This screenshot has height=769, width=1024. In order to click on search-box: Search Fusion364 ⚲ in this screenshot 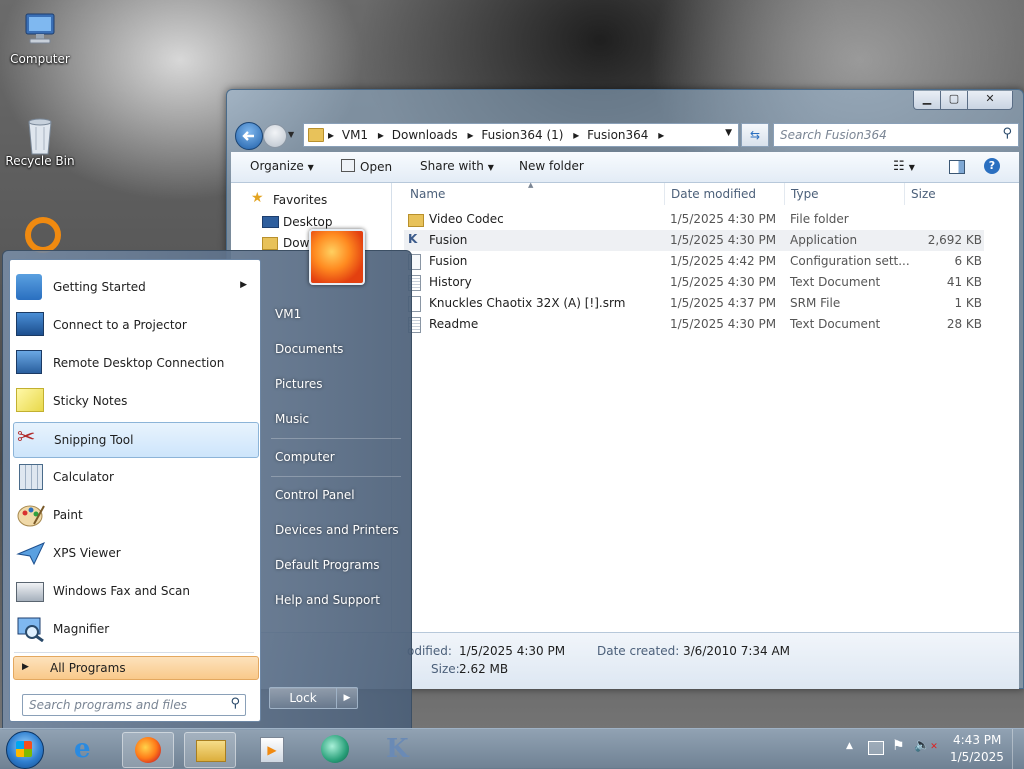, I will do `click(896, 135)`.